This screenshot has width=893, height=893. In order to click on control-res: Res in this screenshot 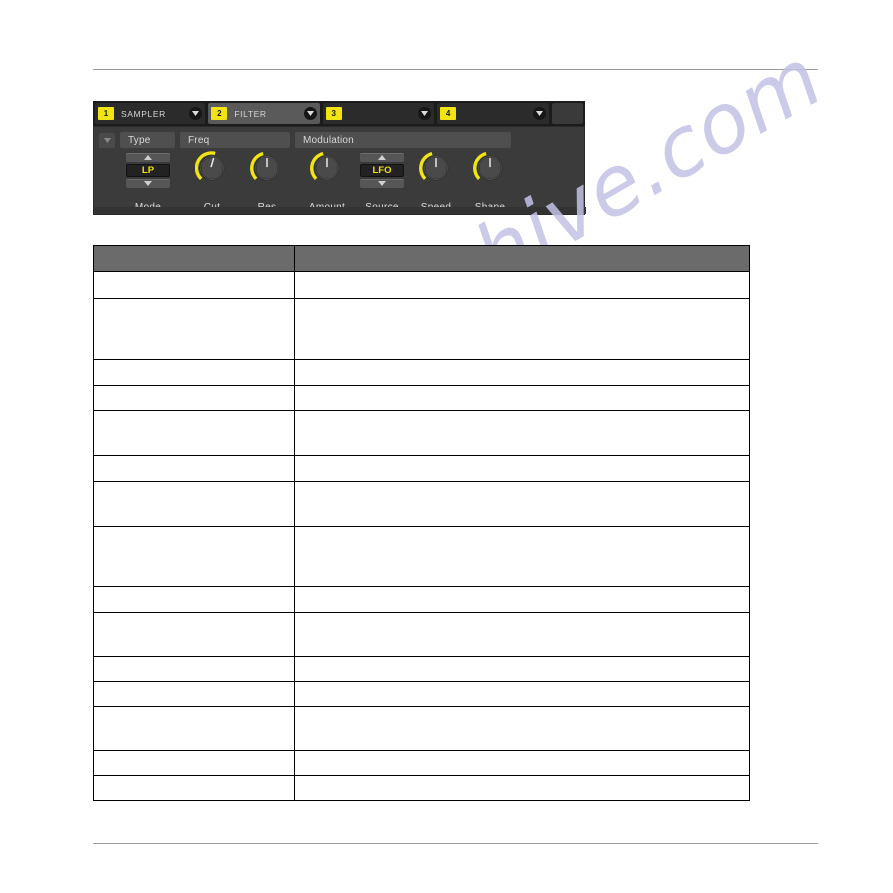, I will do `click(267, 182)`.